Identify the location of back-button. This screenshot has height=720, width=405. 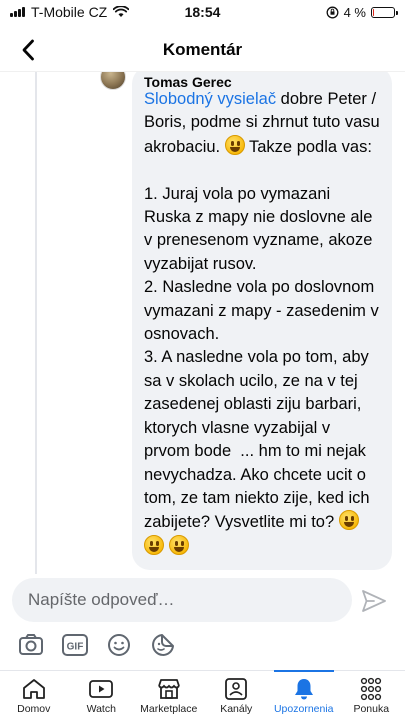
(28, 50).